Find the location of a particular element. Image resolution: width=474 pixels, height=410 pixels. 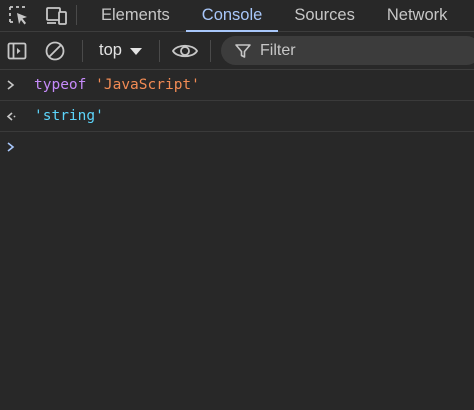

console-input-row: typeof 'JavaScript' is located at coordinates (237, 85).